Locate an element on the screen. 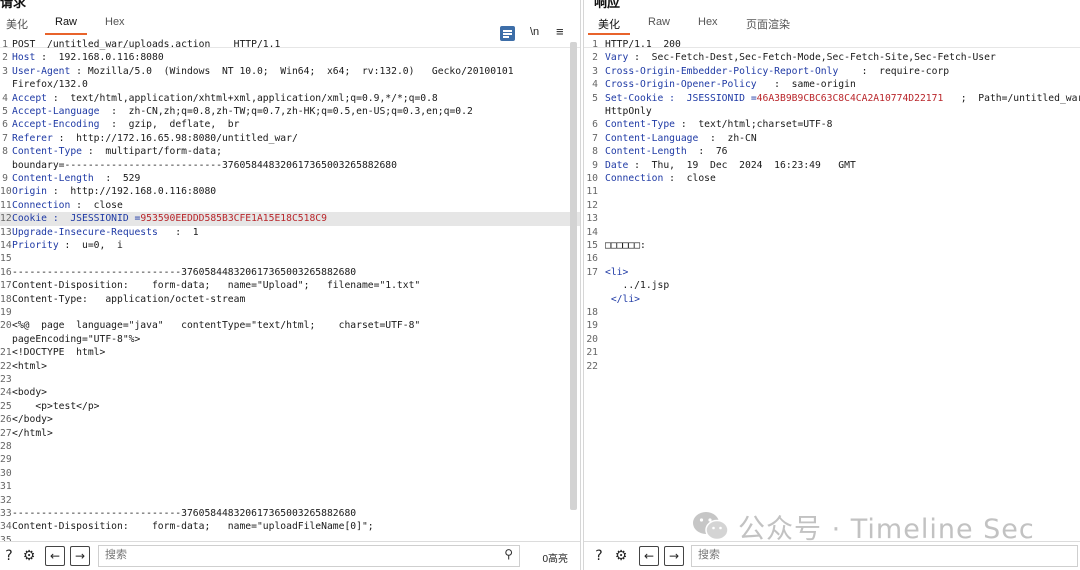  line-number: 8 is located at coordinates (5, 152).